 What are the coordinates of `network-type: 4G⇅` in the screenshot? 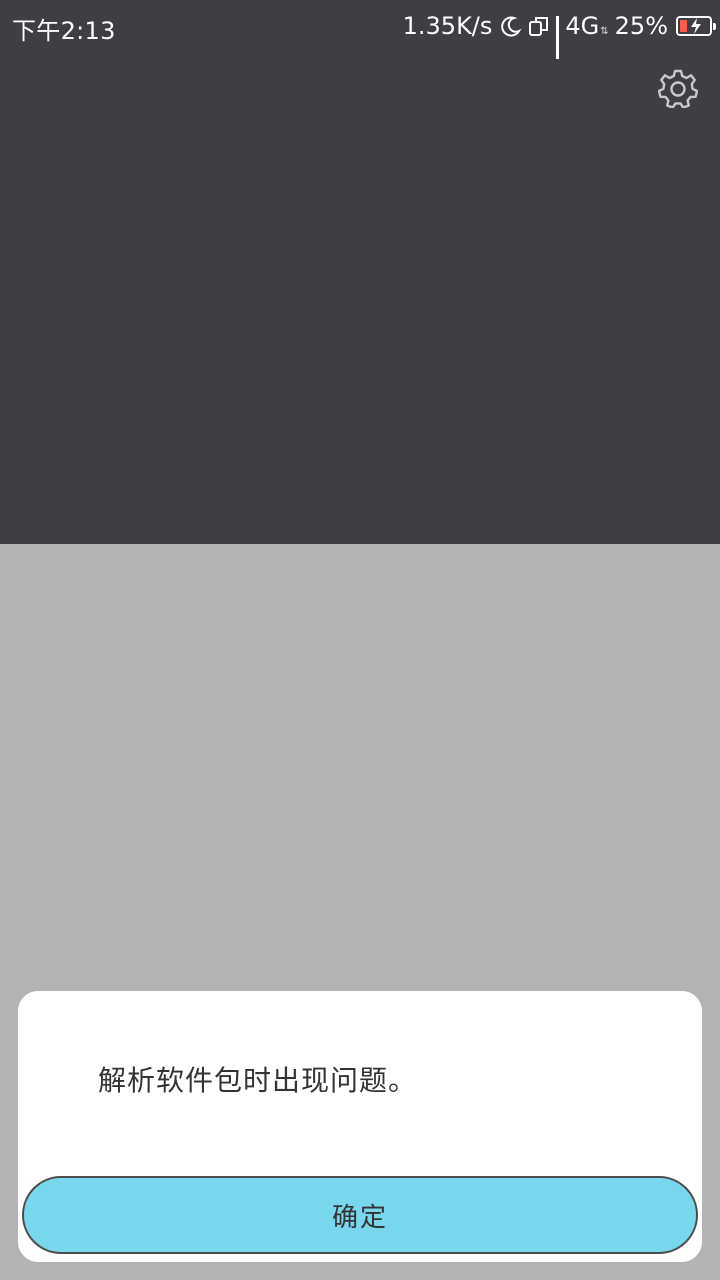 It's located at (587, 26).